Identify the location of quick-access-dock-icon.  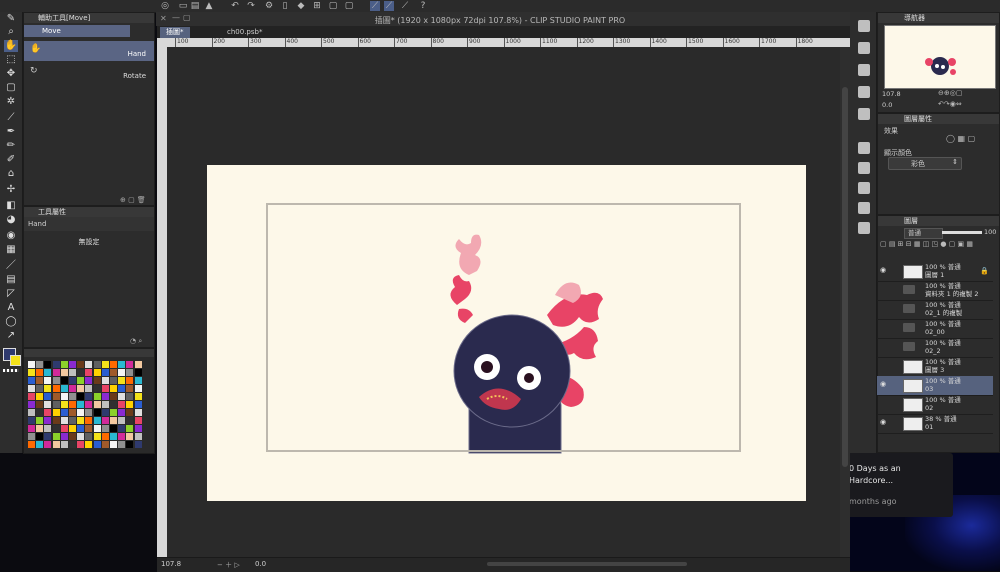
(864, 208).